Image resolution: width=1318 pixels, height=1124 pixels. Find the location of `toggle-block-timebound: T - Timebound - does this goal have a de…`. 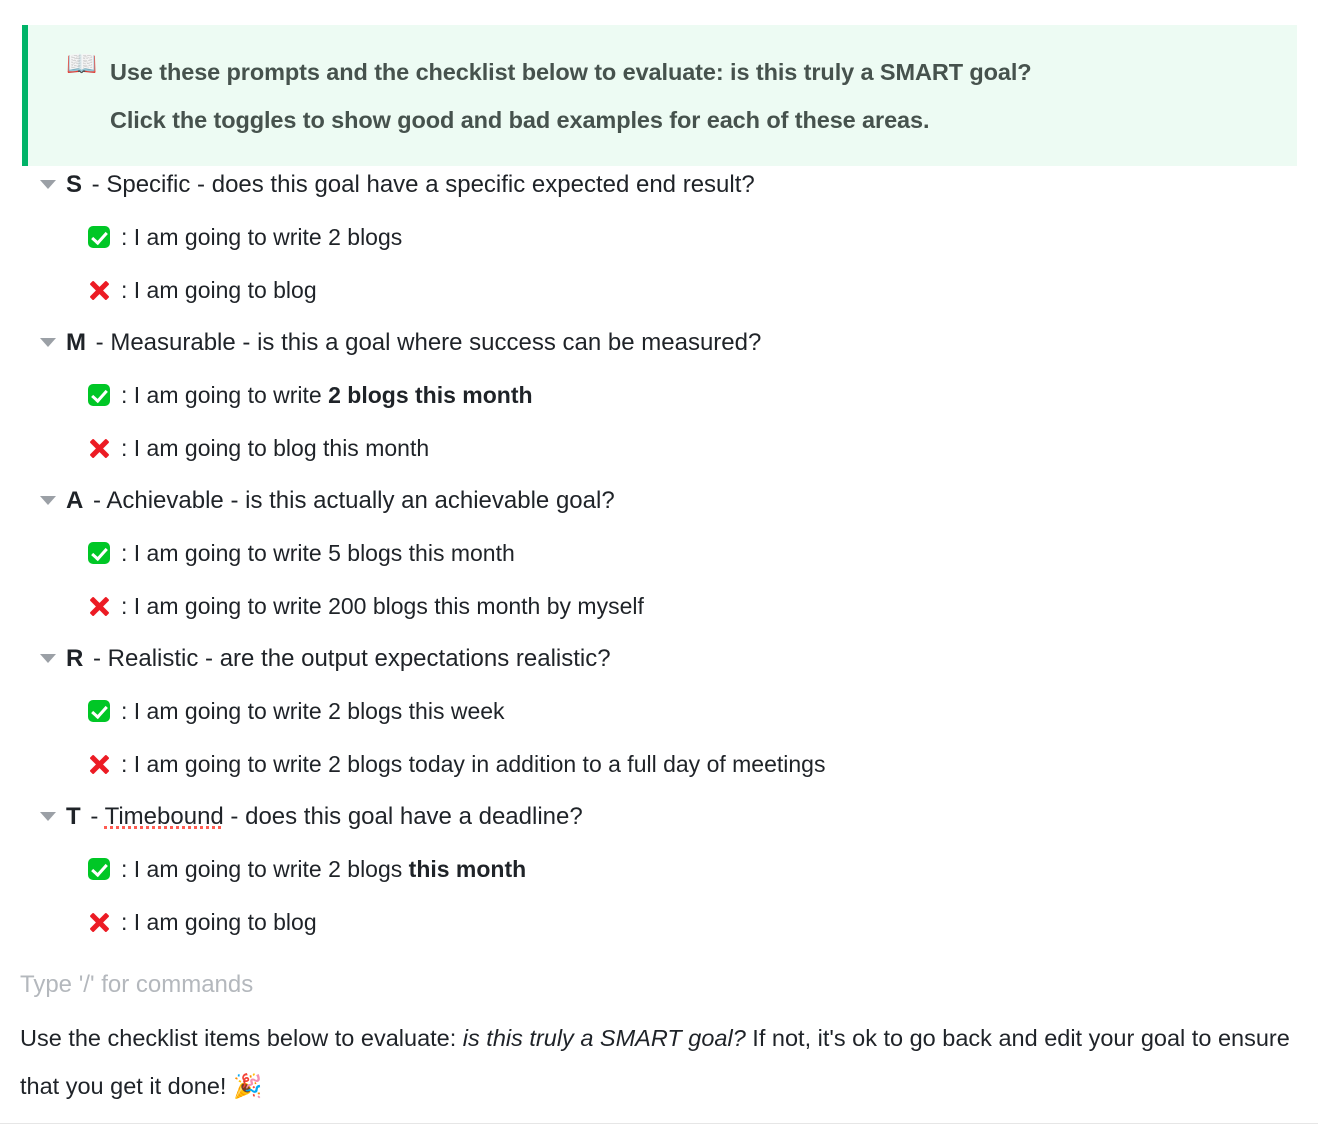

toggle-block-timebound: T - Timebound - does this goal have a de… is located at coordinates (659, 879).